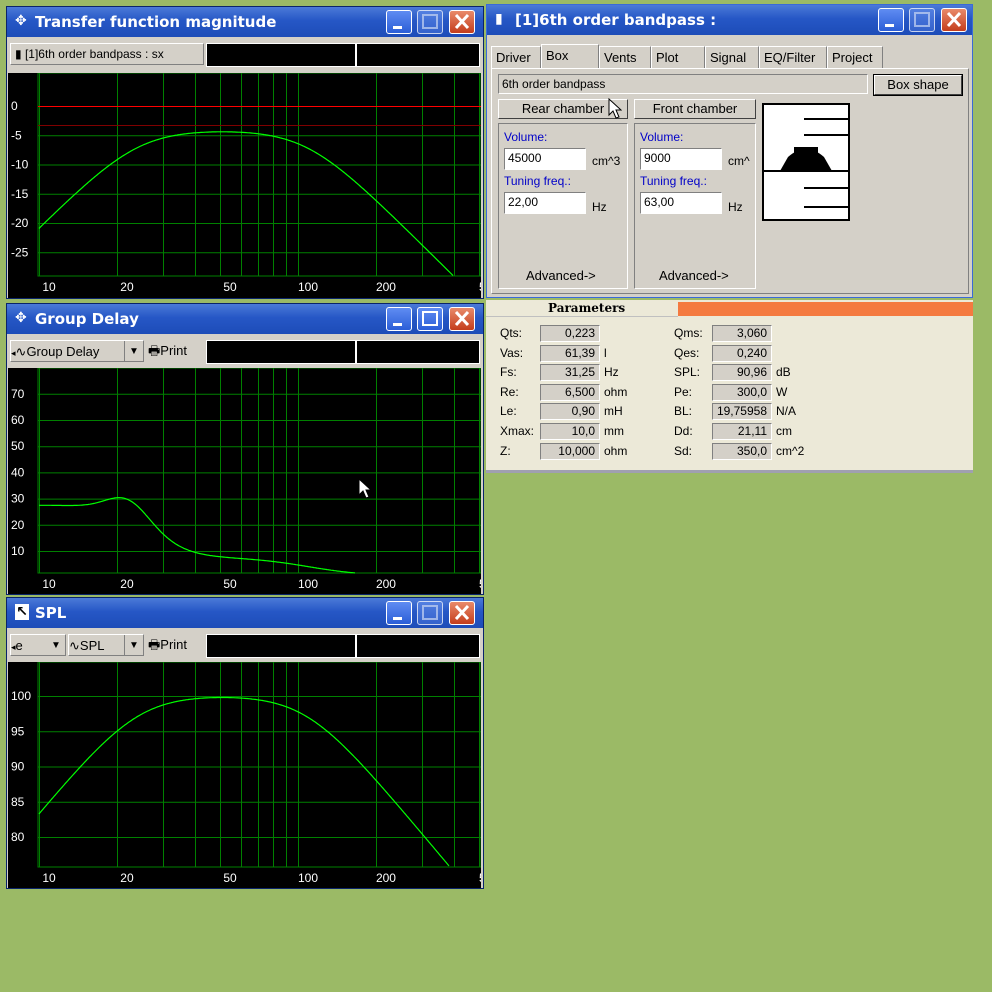 This screenshot has height=992, width=992. I want to click on curve-select-dropdown: ▮ [1]6th order bandpass : sx, so click(107, 54).